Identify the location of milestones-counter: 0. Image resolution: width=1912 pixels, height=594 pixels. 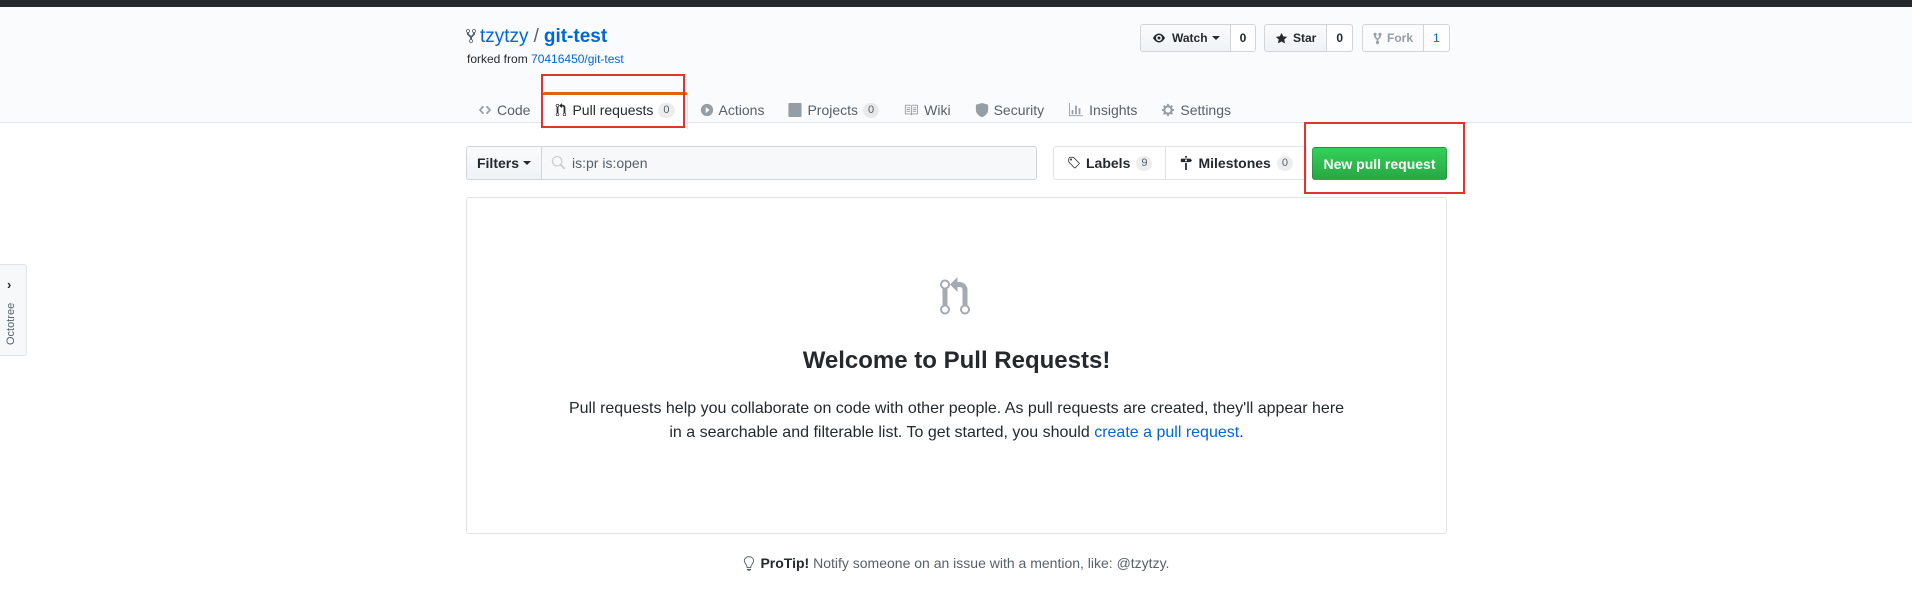
(1284, 163).